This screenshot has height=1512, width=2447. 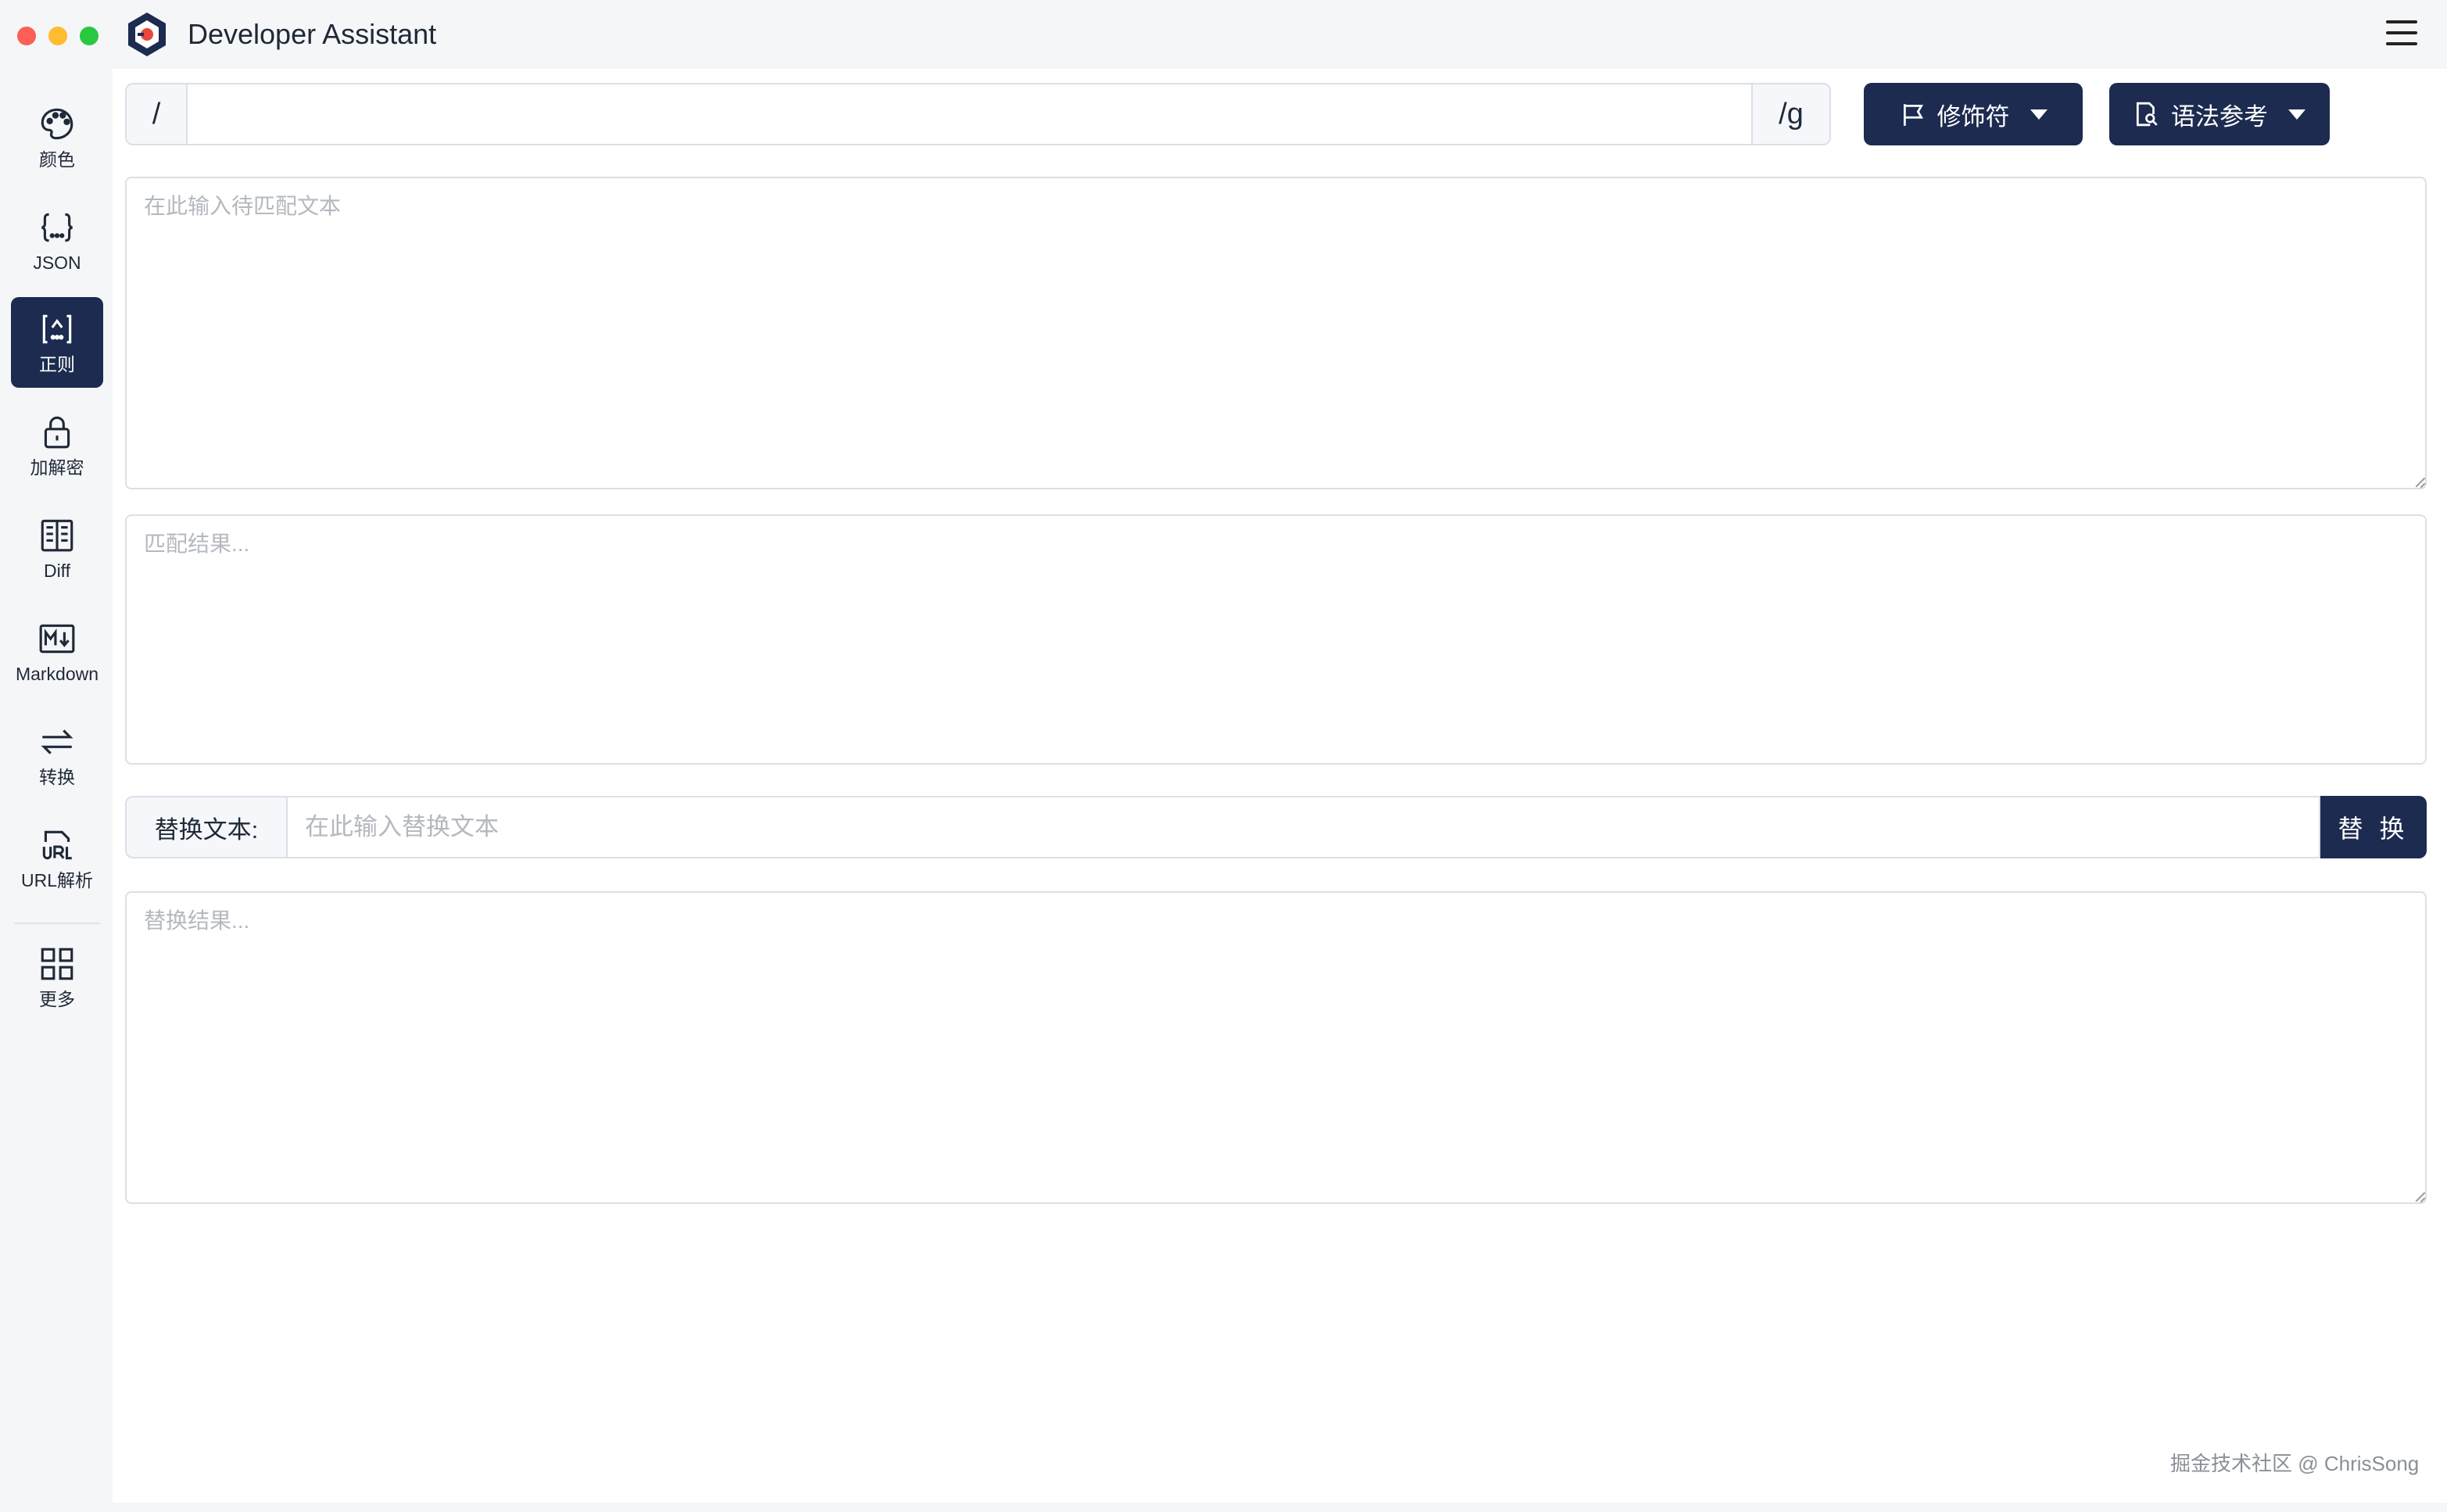 I want to click on sidebar-item-convert: 转换, so click(x=57, y=755).